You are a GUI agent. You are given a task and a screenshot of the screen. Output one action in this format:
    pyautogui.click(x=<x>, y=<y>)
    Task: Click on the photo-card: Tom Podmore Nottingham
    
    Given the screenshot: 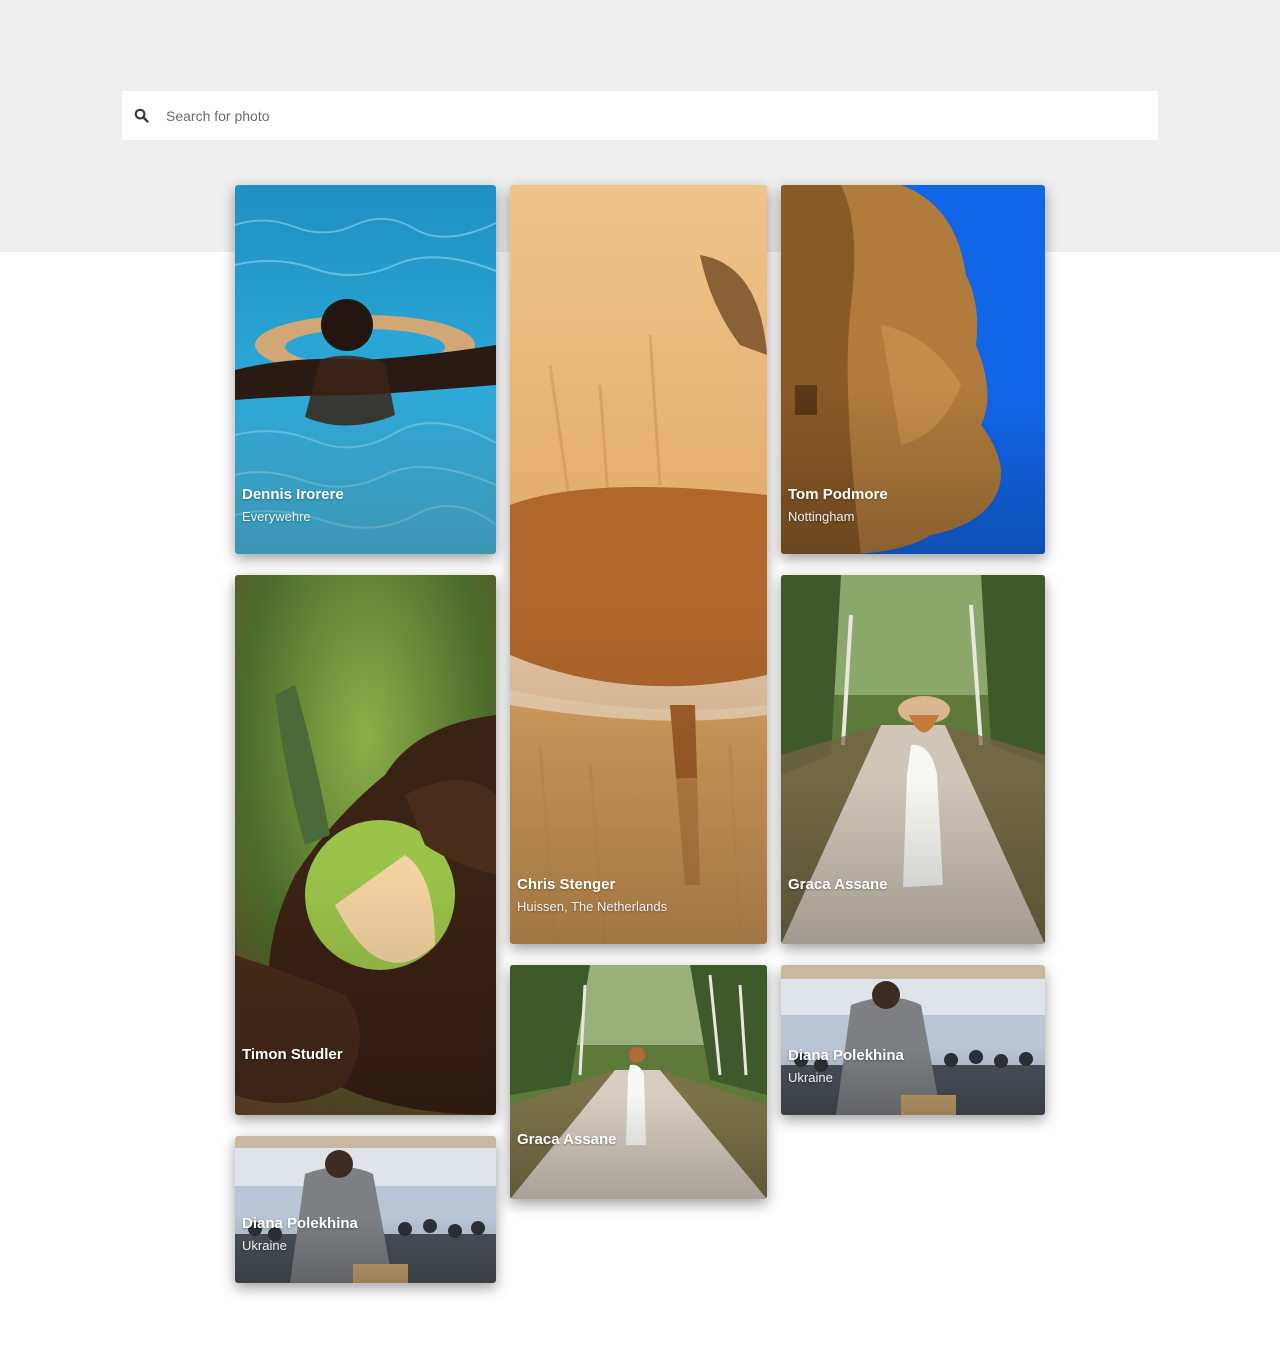 What is the action you would take?
    pyautogui.click(x=913, y=369)
    